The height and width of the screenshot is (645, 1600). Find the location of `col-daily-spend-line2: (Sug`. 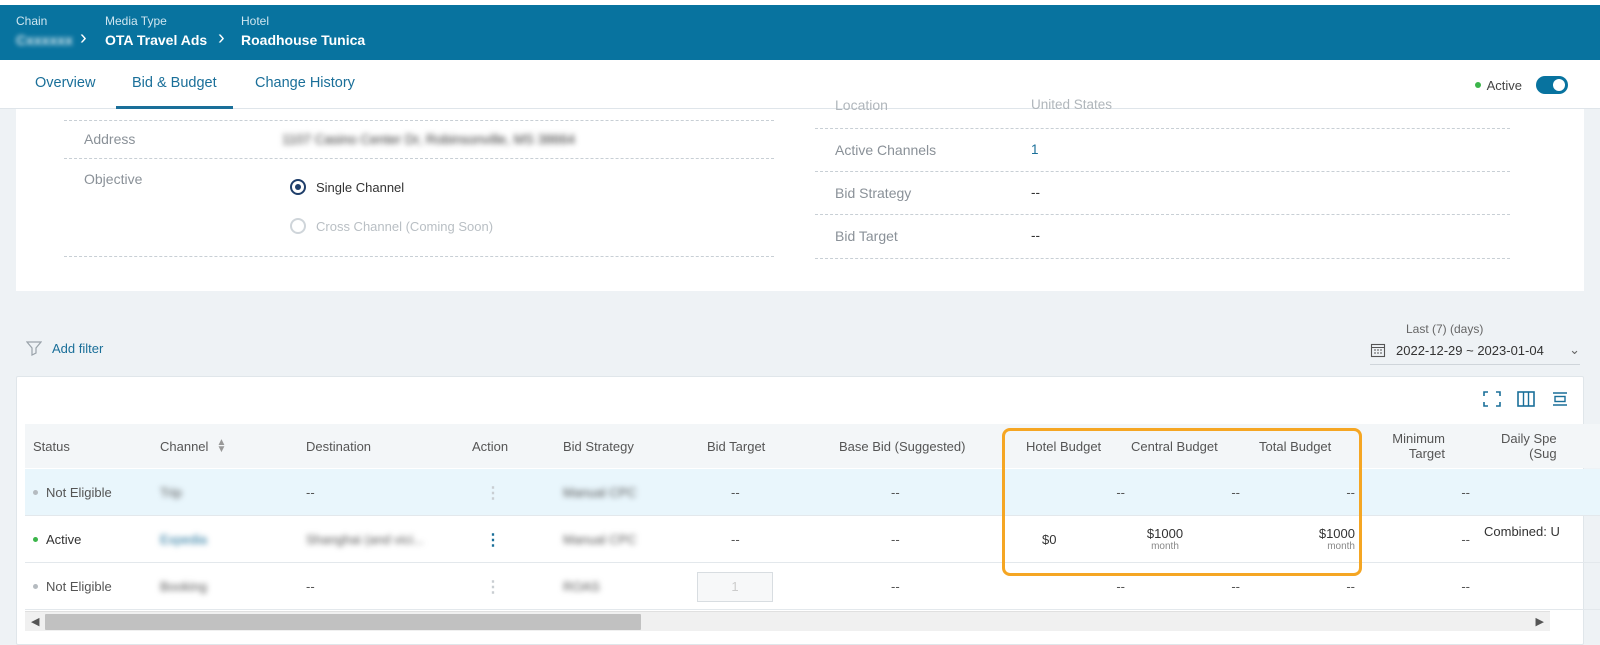

col-daily-spend-line2: (Sug is located at coordinates (1543, 453).